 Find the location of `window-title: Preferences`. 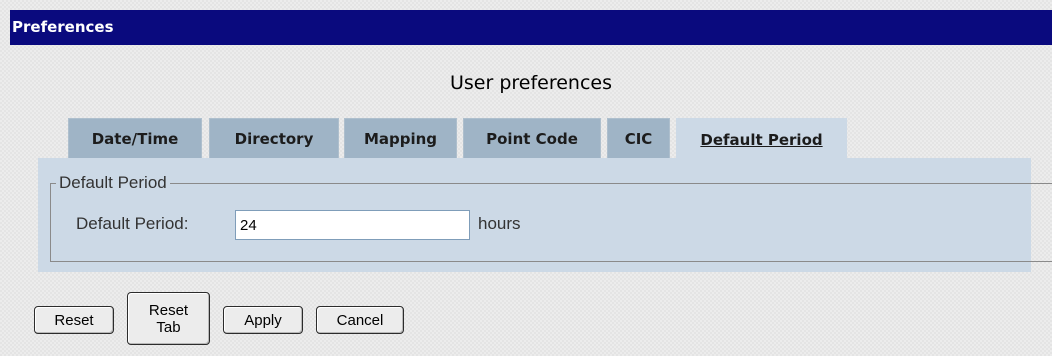

window-title: Preferences is located at coordinates (531, 27).